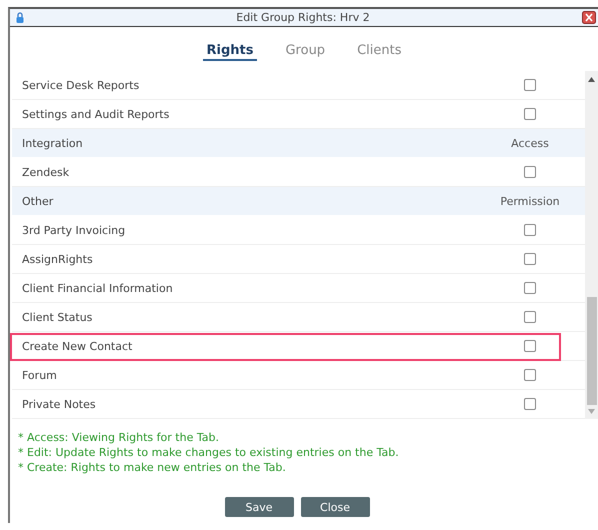  What do you see at coordinates (335, 507) in the screenshot?
I see `close-button: Close` at bounding box center [335, 507].